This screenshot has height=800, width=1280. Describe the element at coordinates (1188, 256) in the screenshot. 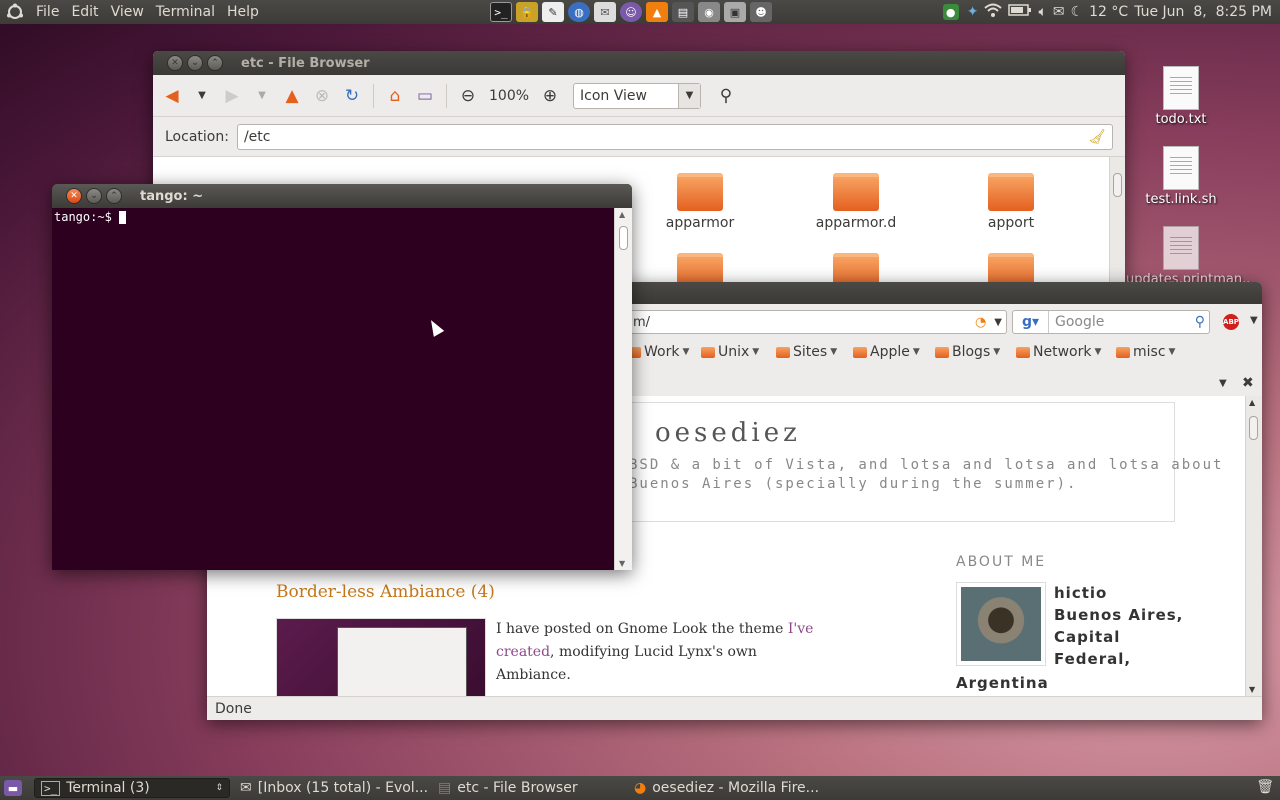

I see `desktop-icon-updates: updates.printman..` at that location.